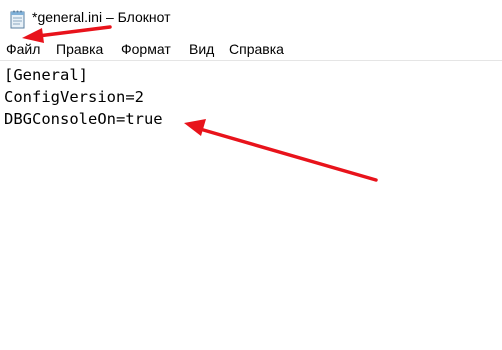  I want to click on notepad-icon, so click(17, 19).